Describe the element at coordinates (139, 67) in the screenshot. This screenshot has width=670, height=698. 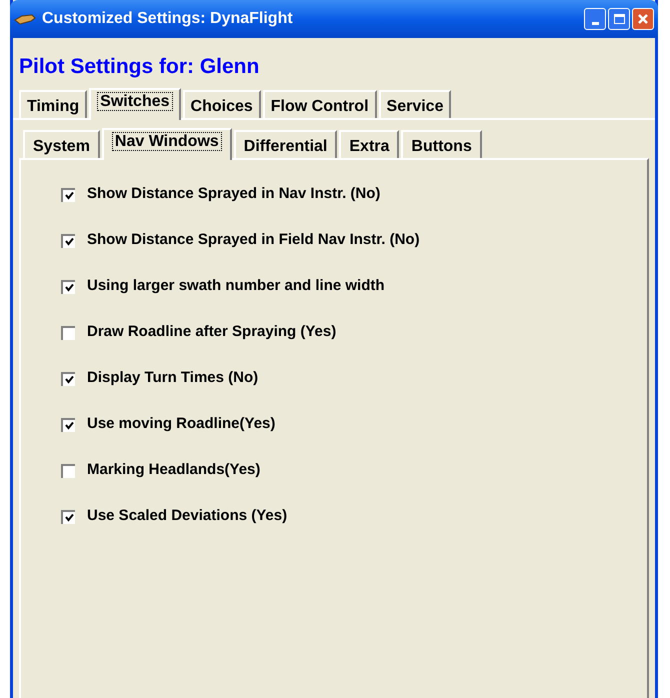
I see `pilot-heading: Pilot Settings for: Glenn` at that location.